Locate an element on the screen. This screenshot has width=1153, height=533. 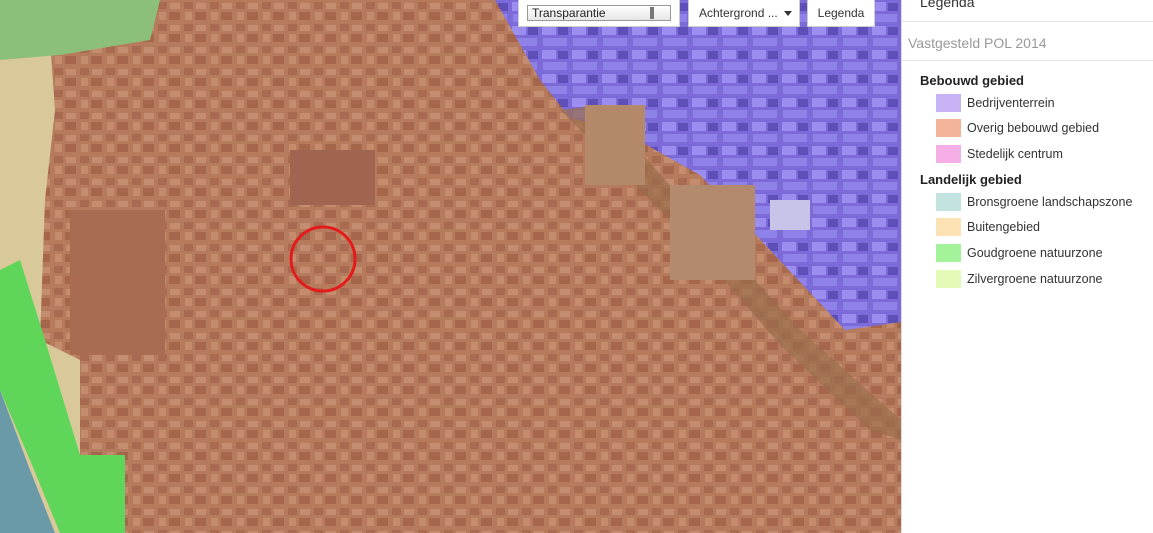
legend-button: Legenda is located at coordinates (841, 13).